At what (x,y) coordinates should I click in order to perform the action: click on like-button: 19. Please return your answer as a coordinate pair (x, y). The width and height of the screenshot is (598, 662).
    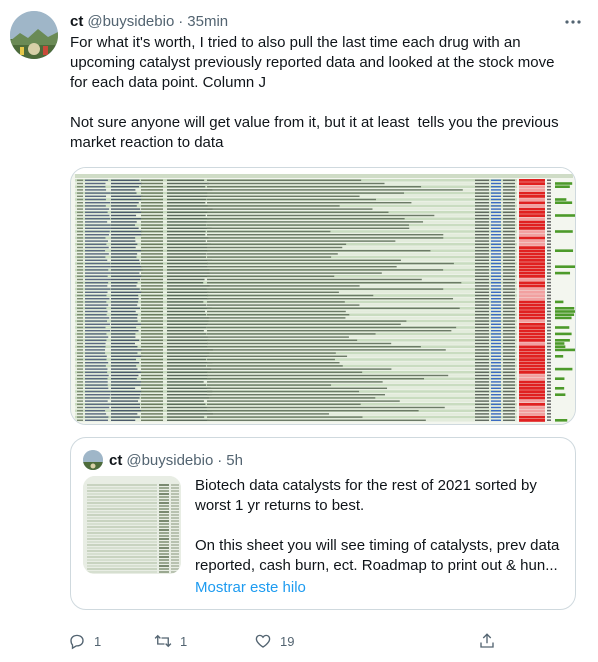
    Looking at the image, I should click on (271, 641).